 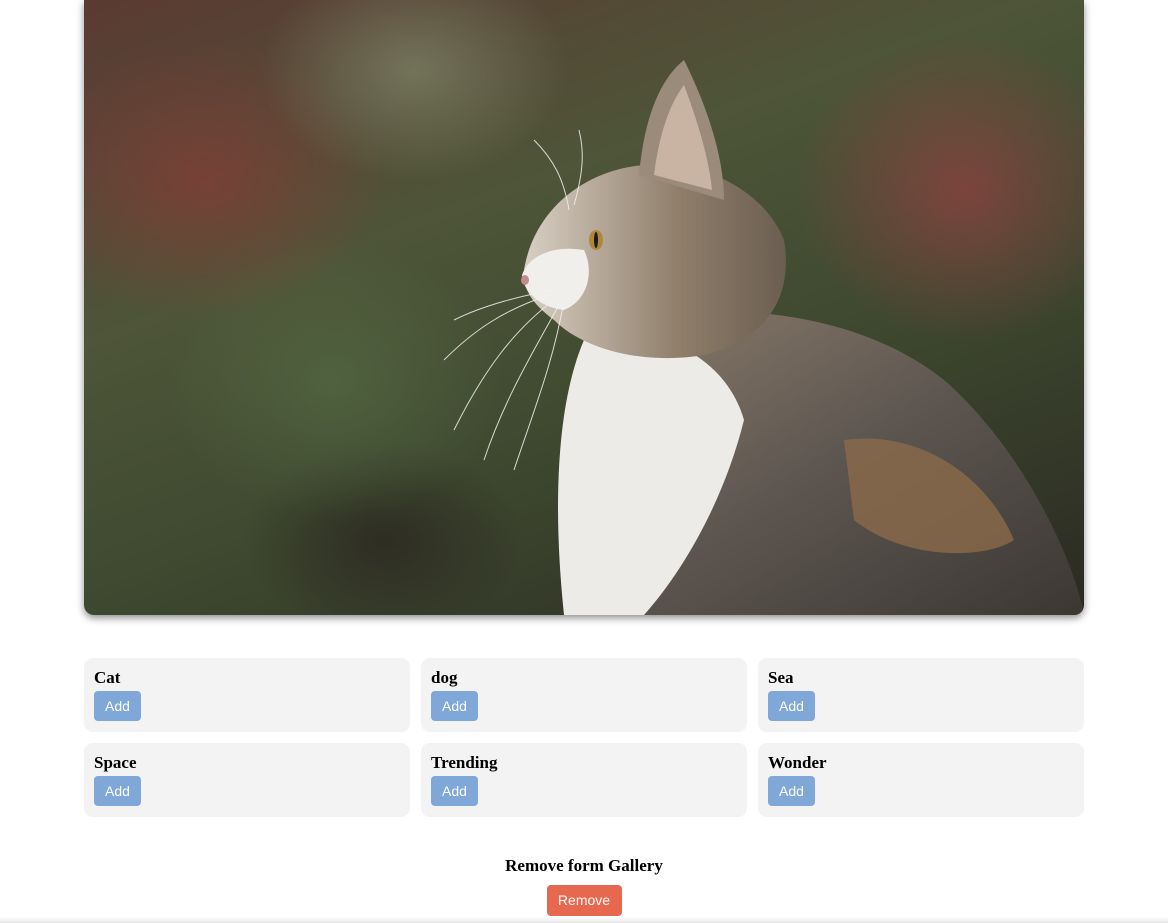 I want to click on category-title: Trending, so click(x=464, y=762).